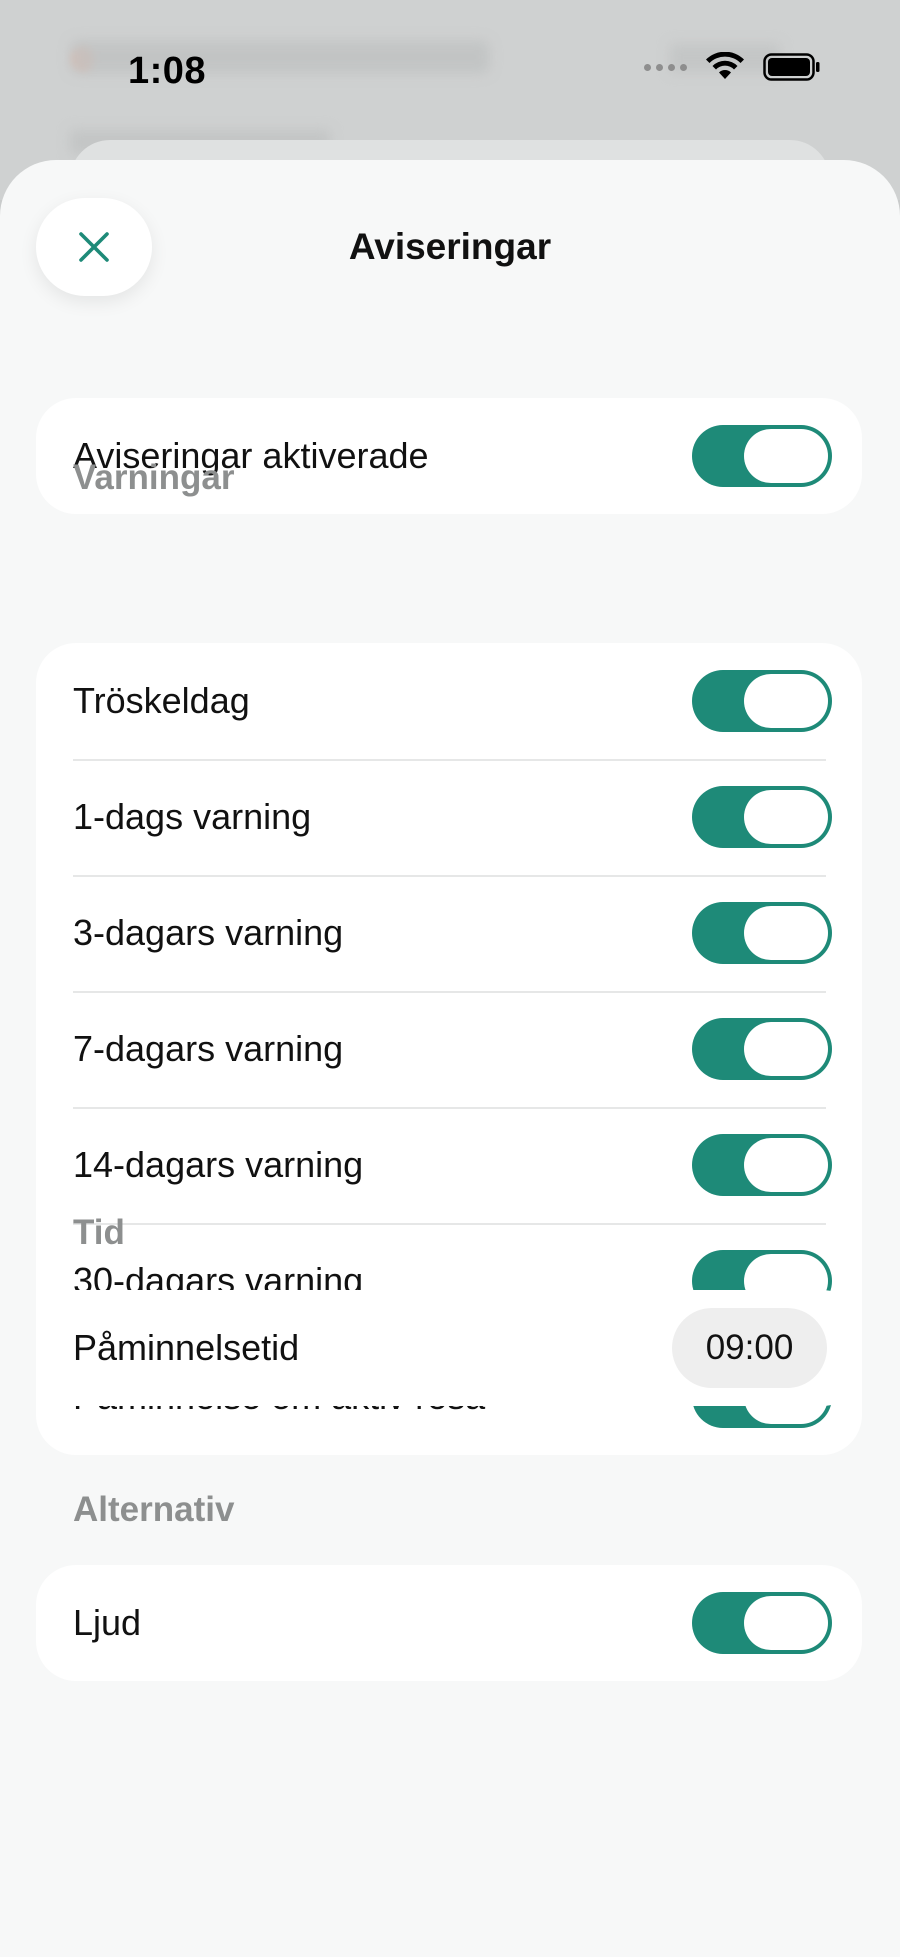 This screenshot has width=900, height=1957. Describe the element at coordinates (99, 1232) in the screenshot. I see `section-header-time: Tid` at that location.